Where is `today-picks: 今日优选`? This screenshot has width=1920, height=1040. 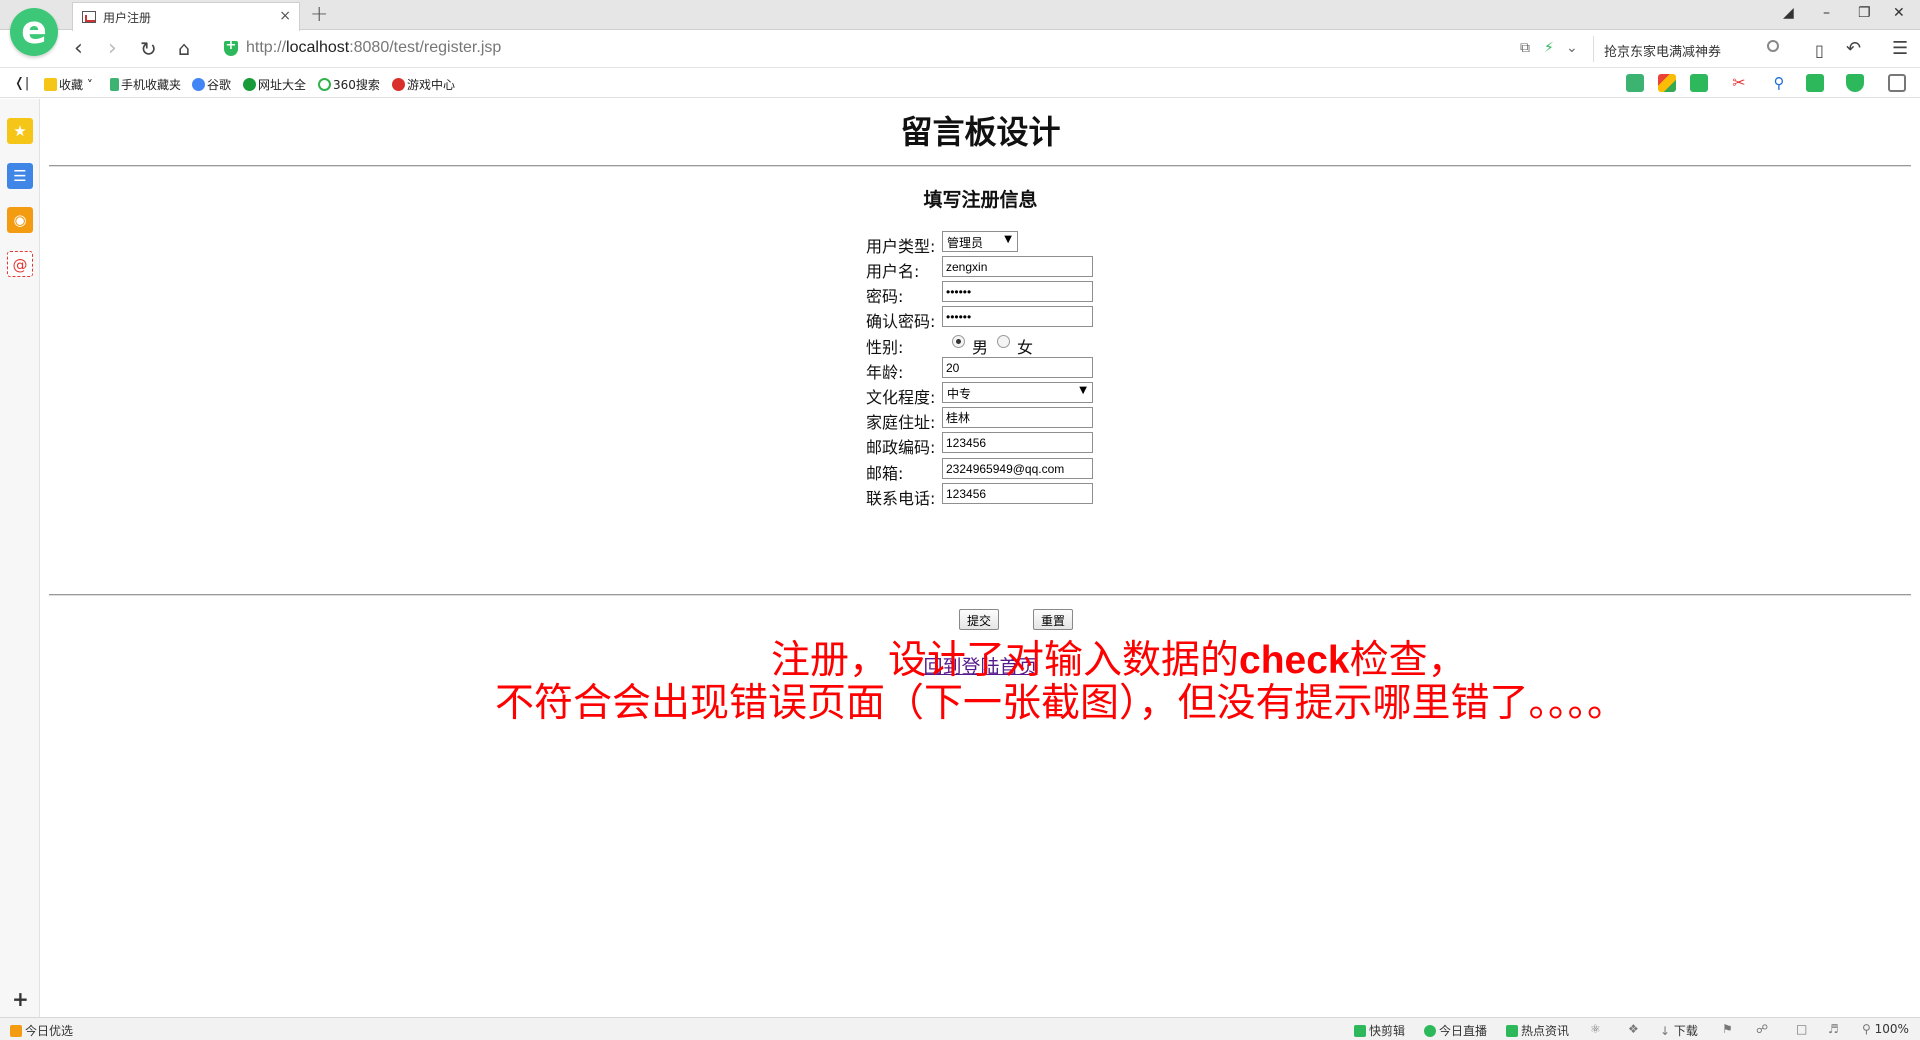
today-picks: 今日优选 is located at coordinates (41, 1030).